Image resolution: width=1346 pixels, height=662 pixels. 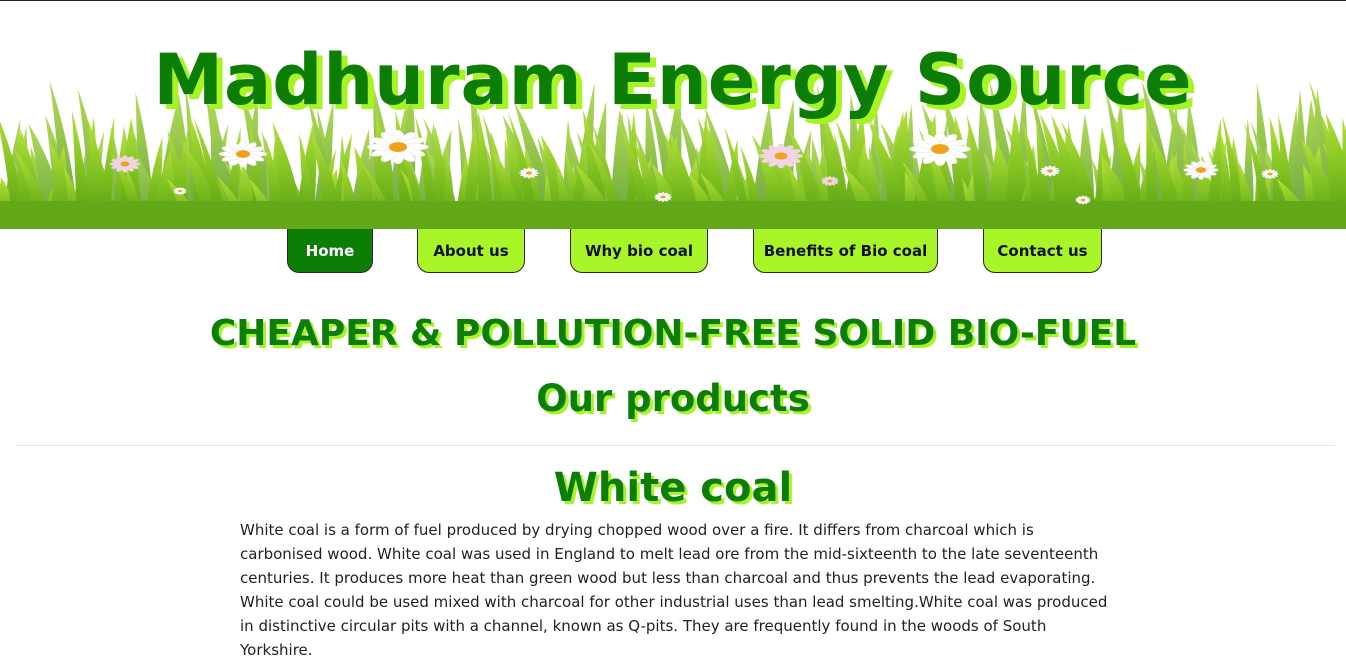 What do you see at coordinates (845, 251) in the screenshot?
I see `nav-benefits-of-bio-coal: Benefits of Bio coal` at bounding box center [845, 251].